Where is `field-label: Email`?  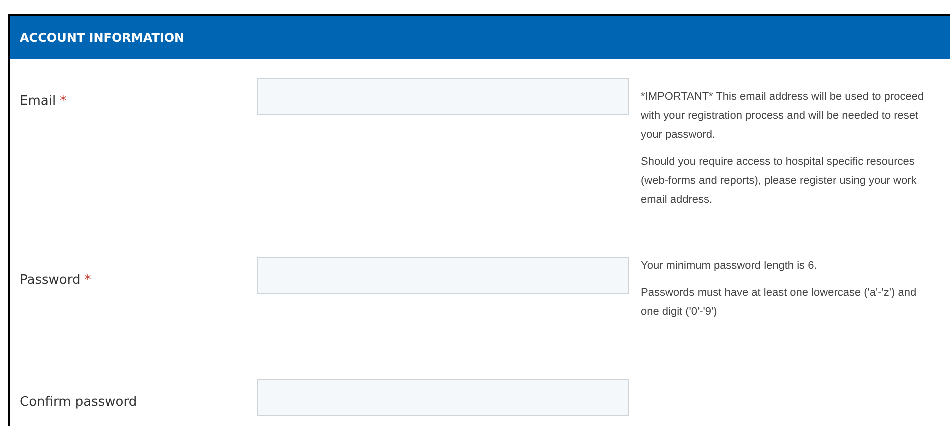 field-label: Email is located at coordinates (38, 101).